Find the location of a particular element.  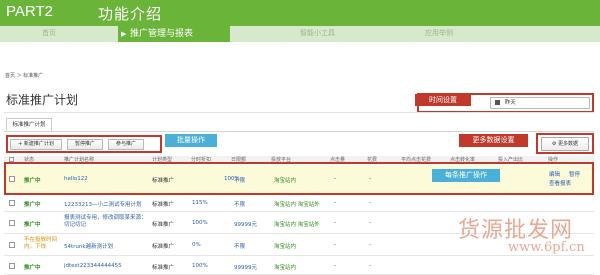

section-title: 功能介绍 is located at coordinates (130, 14).